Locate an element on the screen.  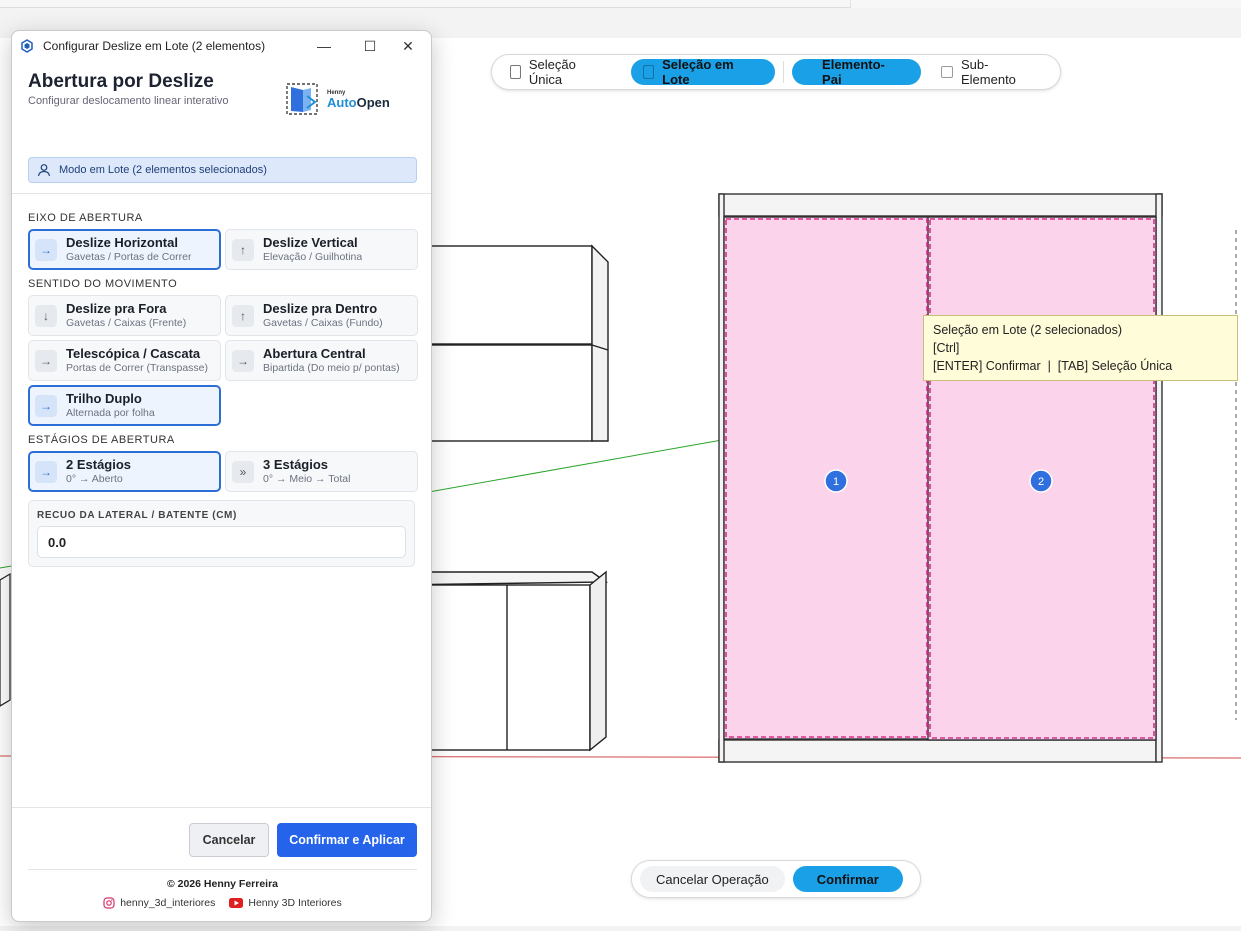
instagram-icon is located at coordinates (109, 903).